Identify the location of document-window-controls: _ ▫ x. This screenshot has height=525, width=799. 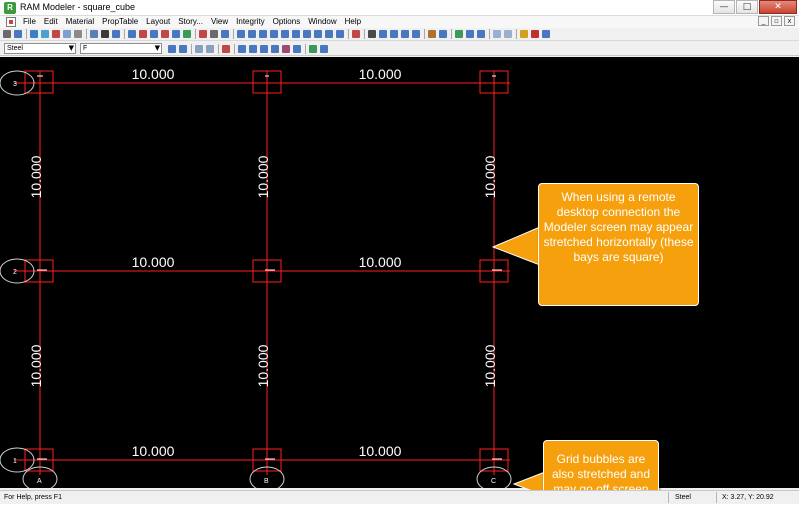
(775, 21).